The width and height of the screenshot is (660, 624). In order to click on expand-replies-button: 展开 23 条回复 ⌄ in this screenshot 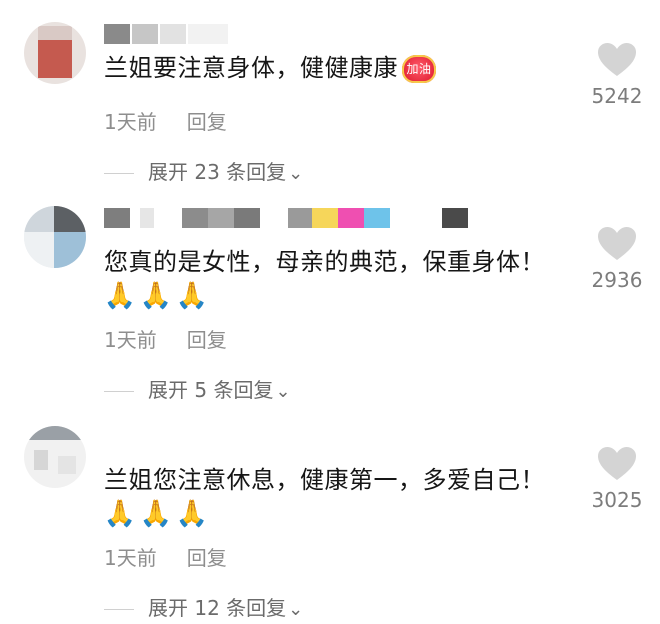, I will do `click(203, 170)`.